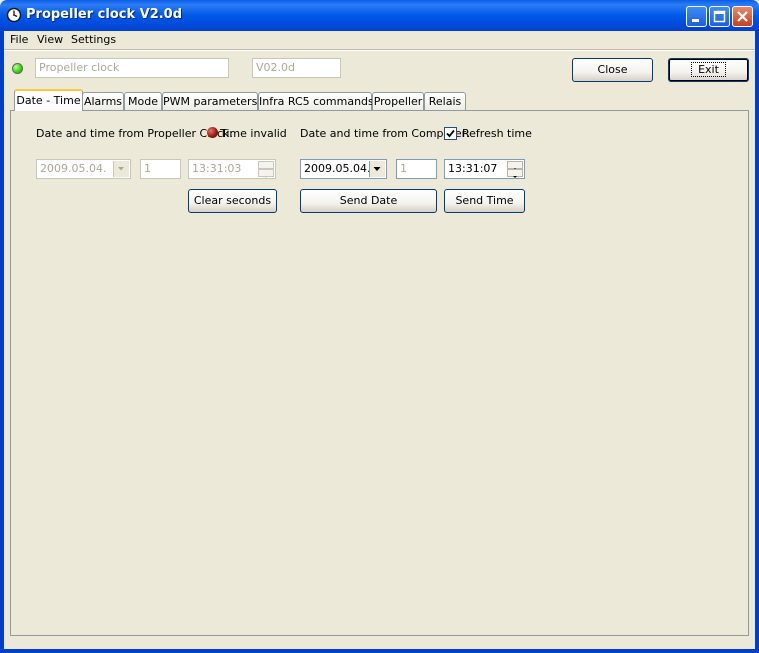 The image size is (759, 653). I want to click on close-button-label: Close, so click(612, 69).